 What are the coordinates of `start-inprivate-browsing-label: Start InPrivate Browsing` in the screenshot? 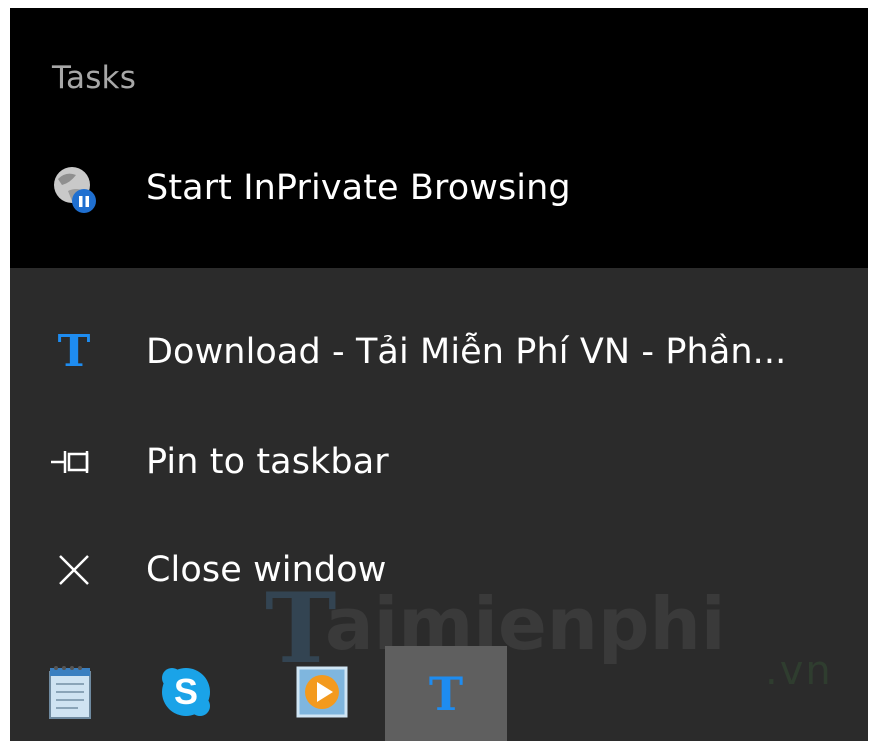 It's located at (358, 188).